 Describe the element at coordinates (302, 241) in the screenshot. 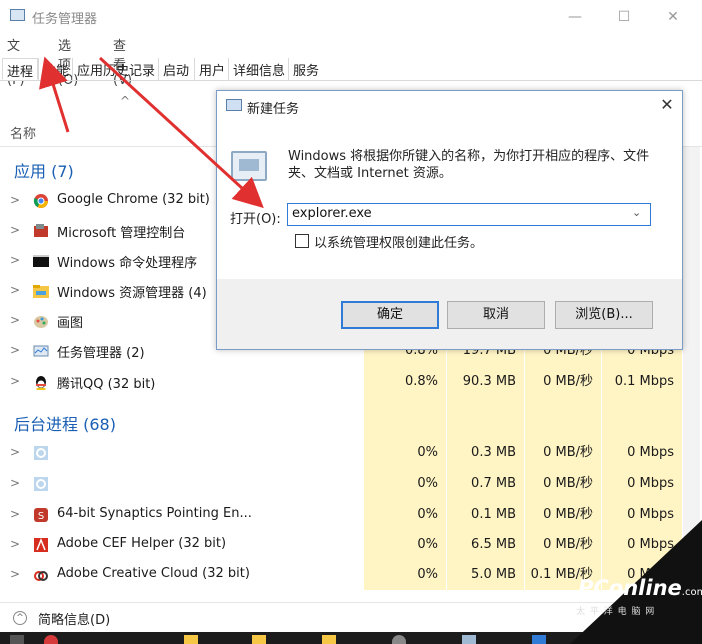

I see `admin-checkbox` at that location.